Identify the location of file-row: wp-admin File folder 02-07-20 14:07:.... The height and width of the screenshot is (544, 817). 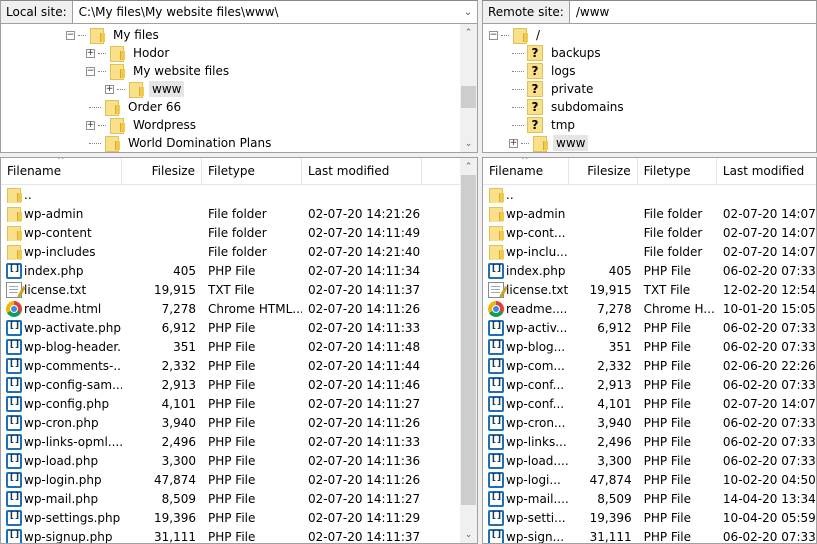
(649, 213).